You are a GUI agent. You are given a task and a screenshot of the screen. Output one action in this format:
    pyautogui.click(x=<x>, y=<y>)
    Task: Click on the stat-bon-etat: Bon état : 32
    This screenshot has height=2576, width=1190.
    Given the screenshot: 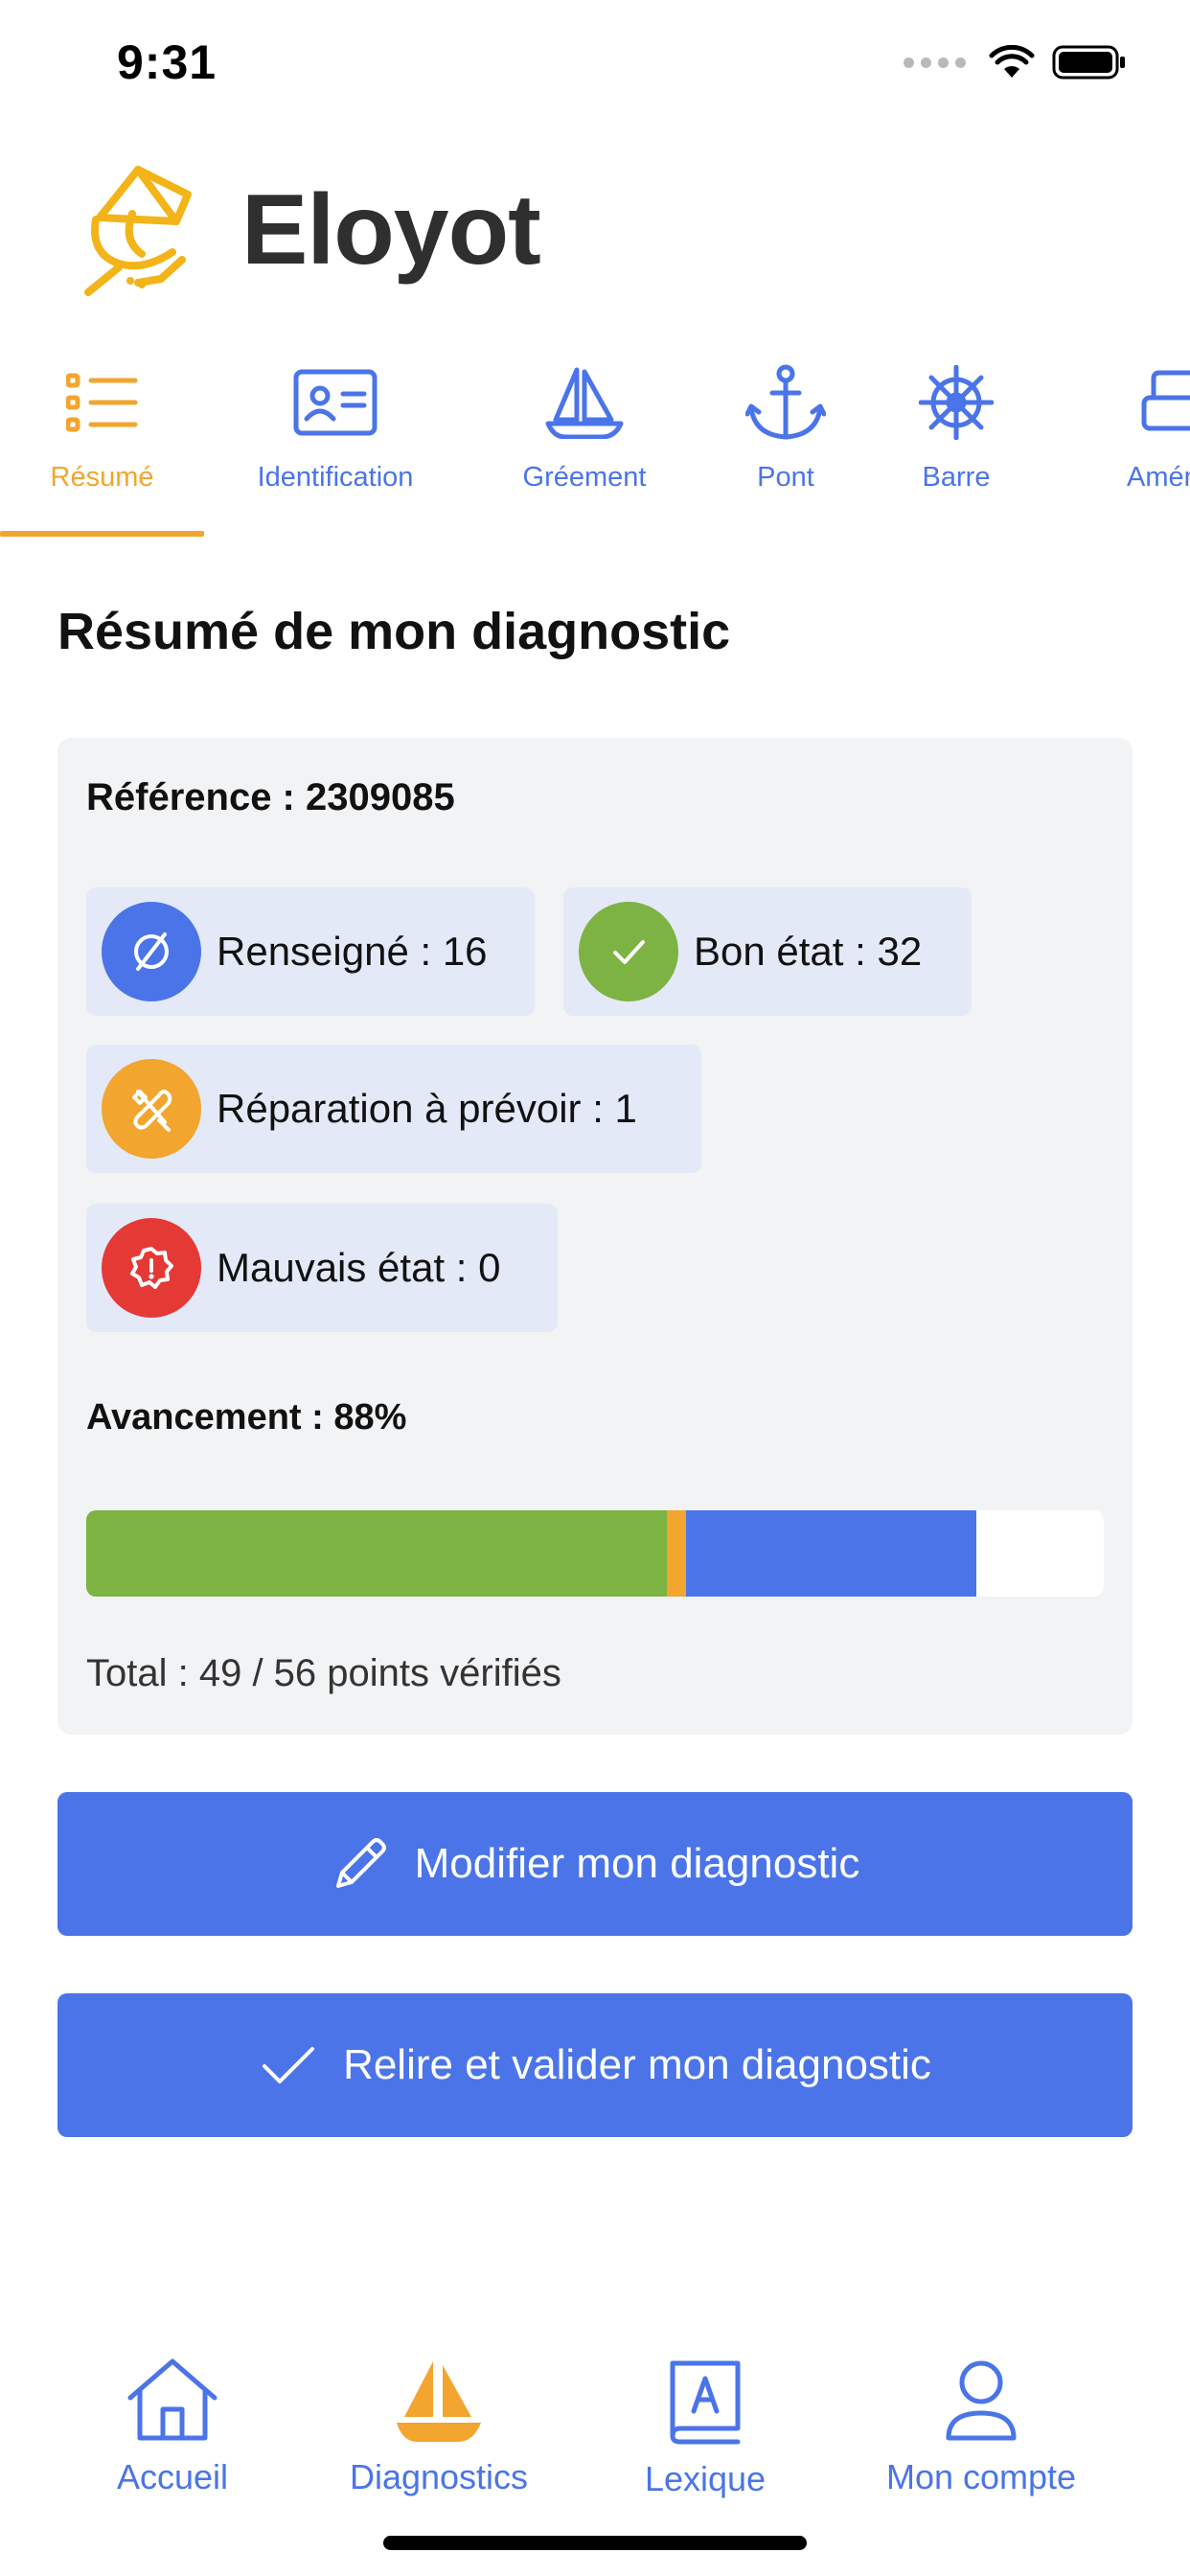 What is the action you would take?
    pyautogui.click(x=767, y=951)
    